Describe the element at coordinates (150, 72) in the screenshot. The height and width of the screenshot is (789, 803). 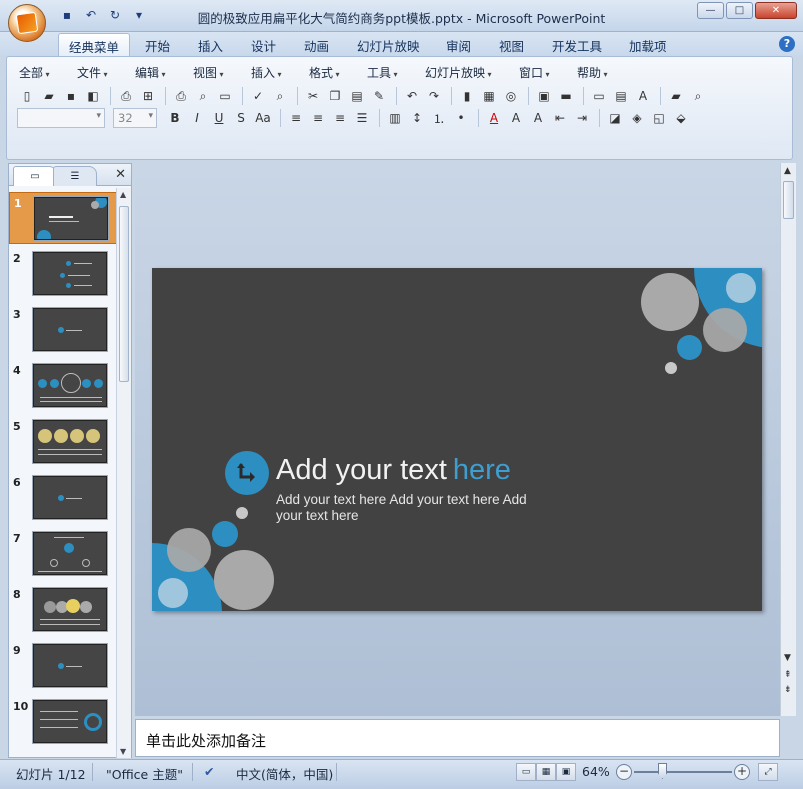
I see `menu-edit: 编辑` at that location.